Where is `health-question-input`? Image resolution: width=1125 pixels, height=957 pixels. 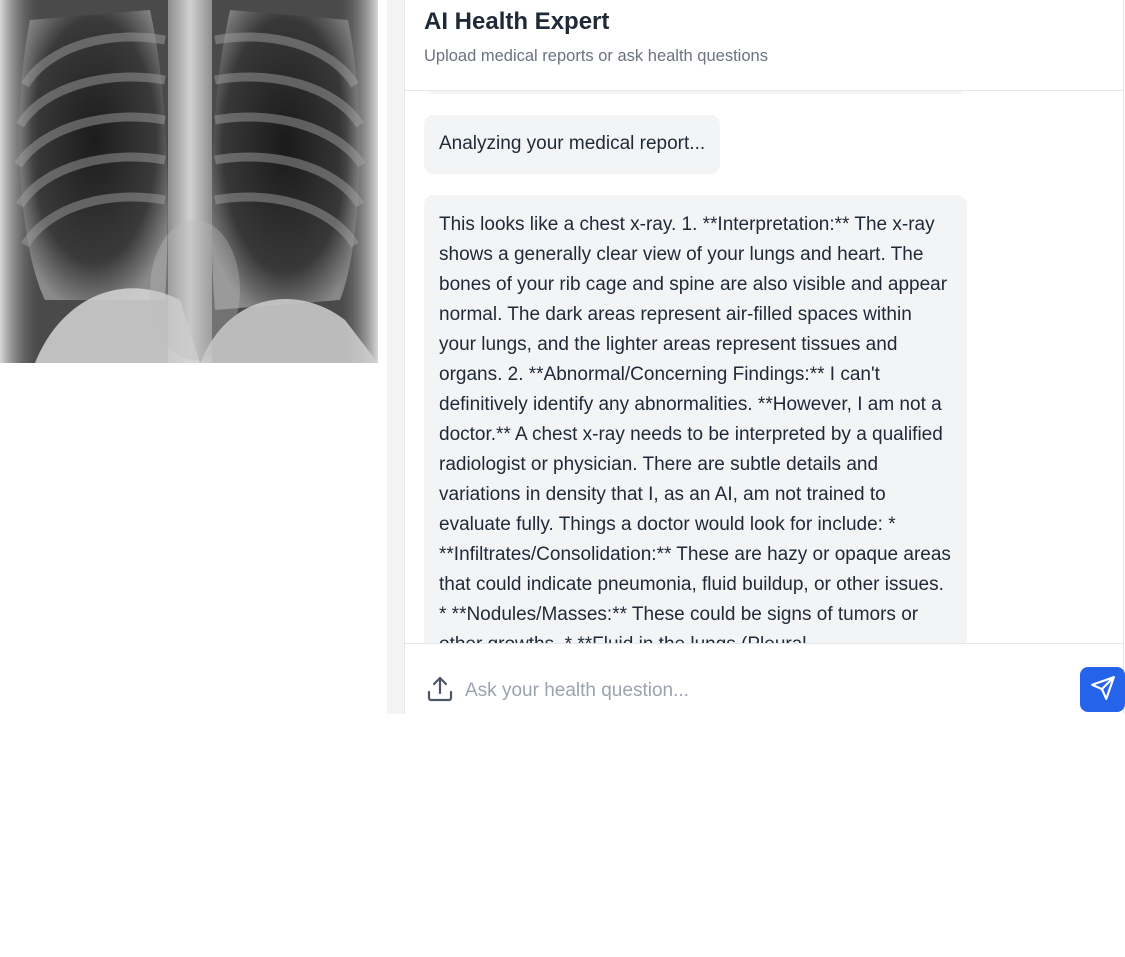 health-question-input is located at coordinates (760, 691).